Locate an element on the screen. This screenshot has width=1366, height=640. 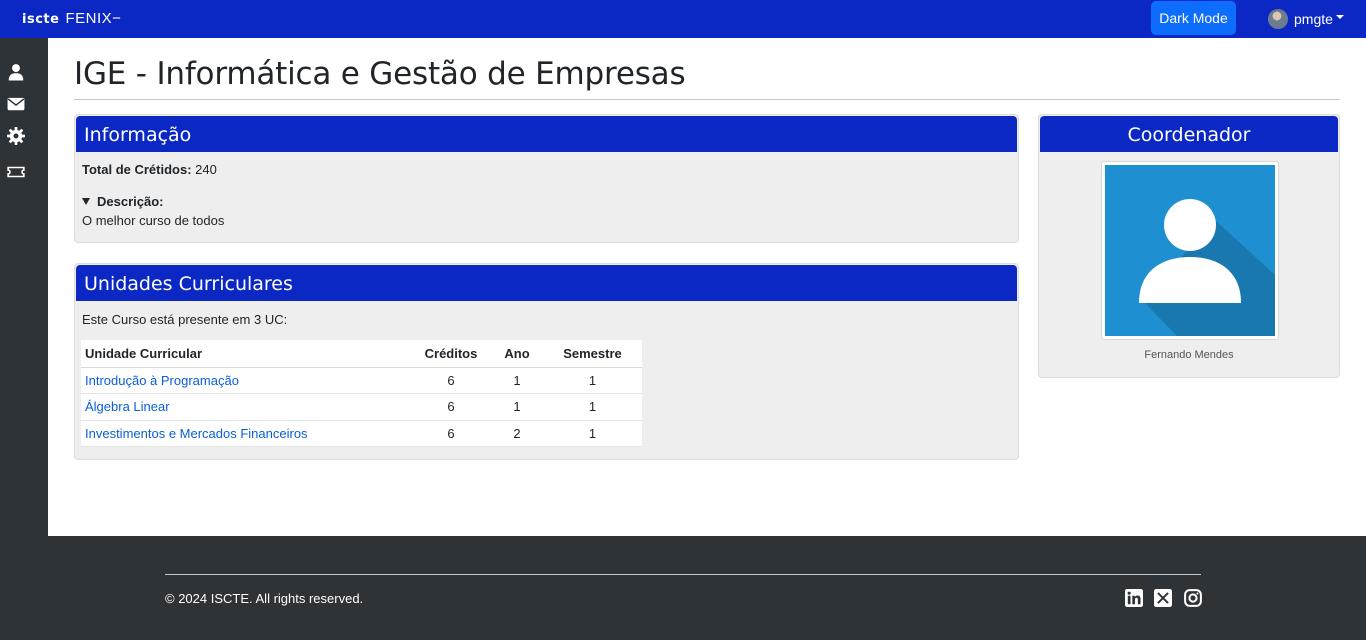
footer-copyright: © 2024 ISCTE. All rights reserved. is located at coordinates (264, 598).